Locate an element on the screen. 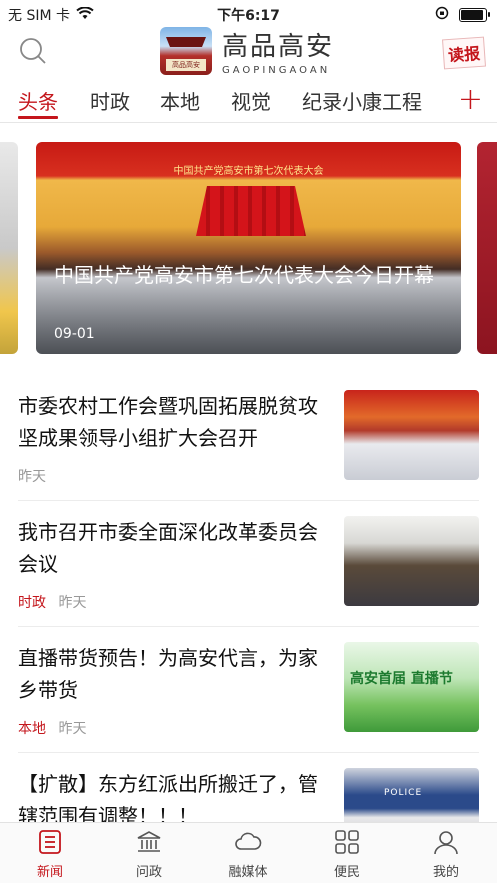 Image resolution: width=497 pixels, height=883 pixels. search-icon is located at coordinates (33, 53).